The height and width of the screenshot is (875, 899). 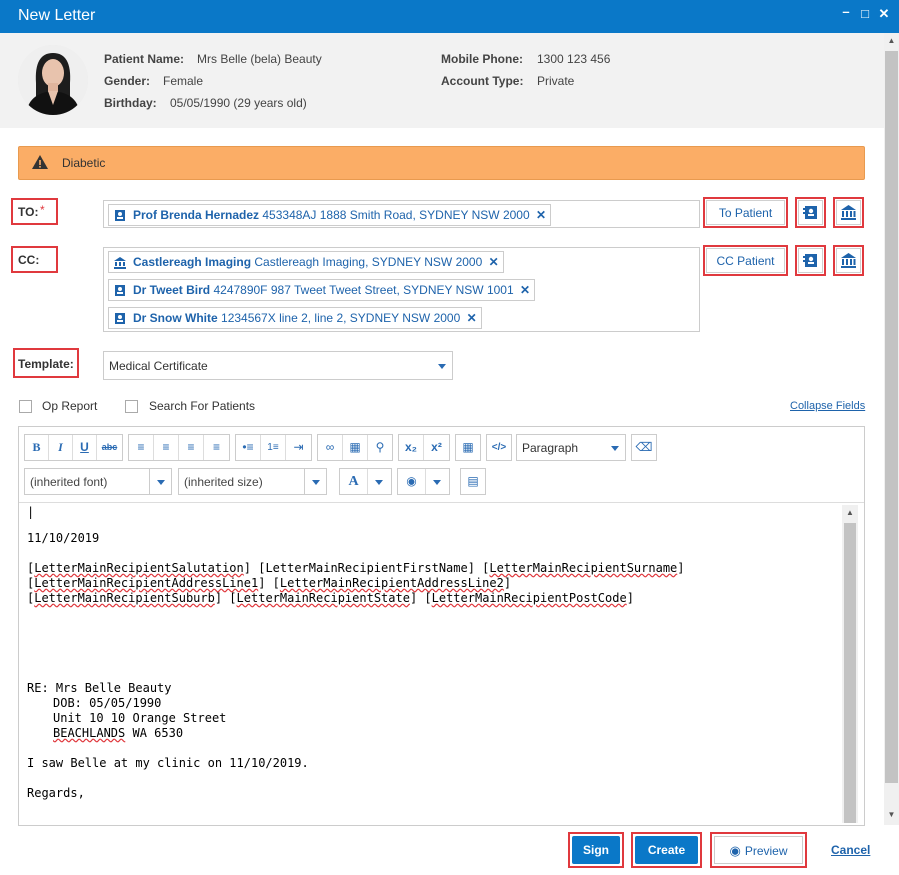 I want to click on table-group: ▦, so click(x=468, y=447).